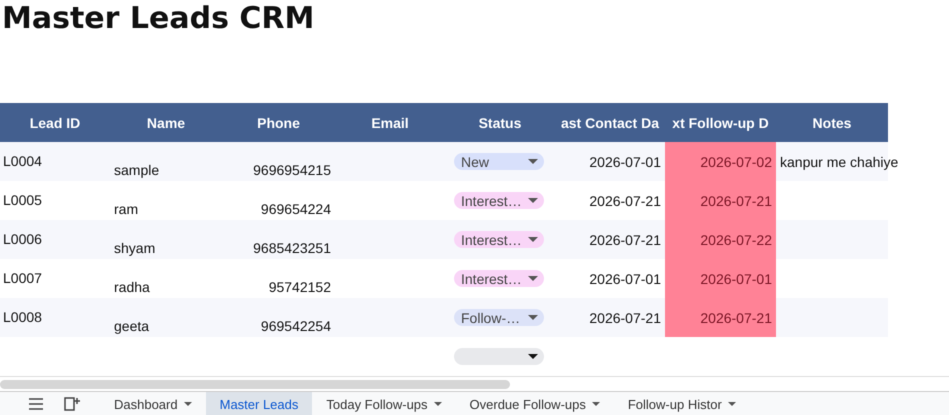 Image resolution: width=949 pixels, height=415 pixels. I want to click on sheet-tab: Dashboard, so click(153, 403).